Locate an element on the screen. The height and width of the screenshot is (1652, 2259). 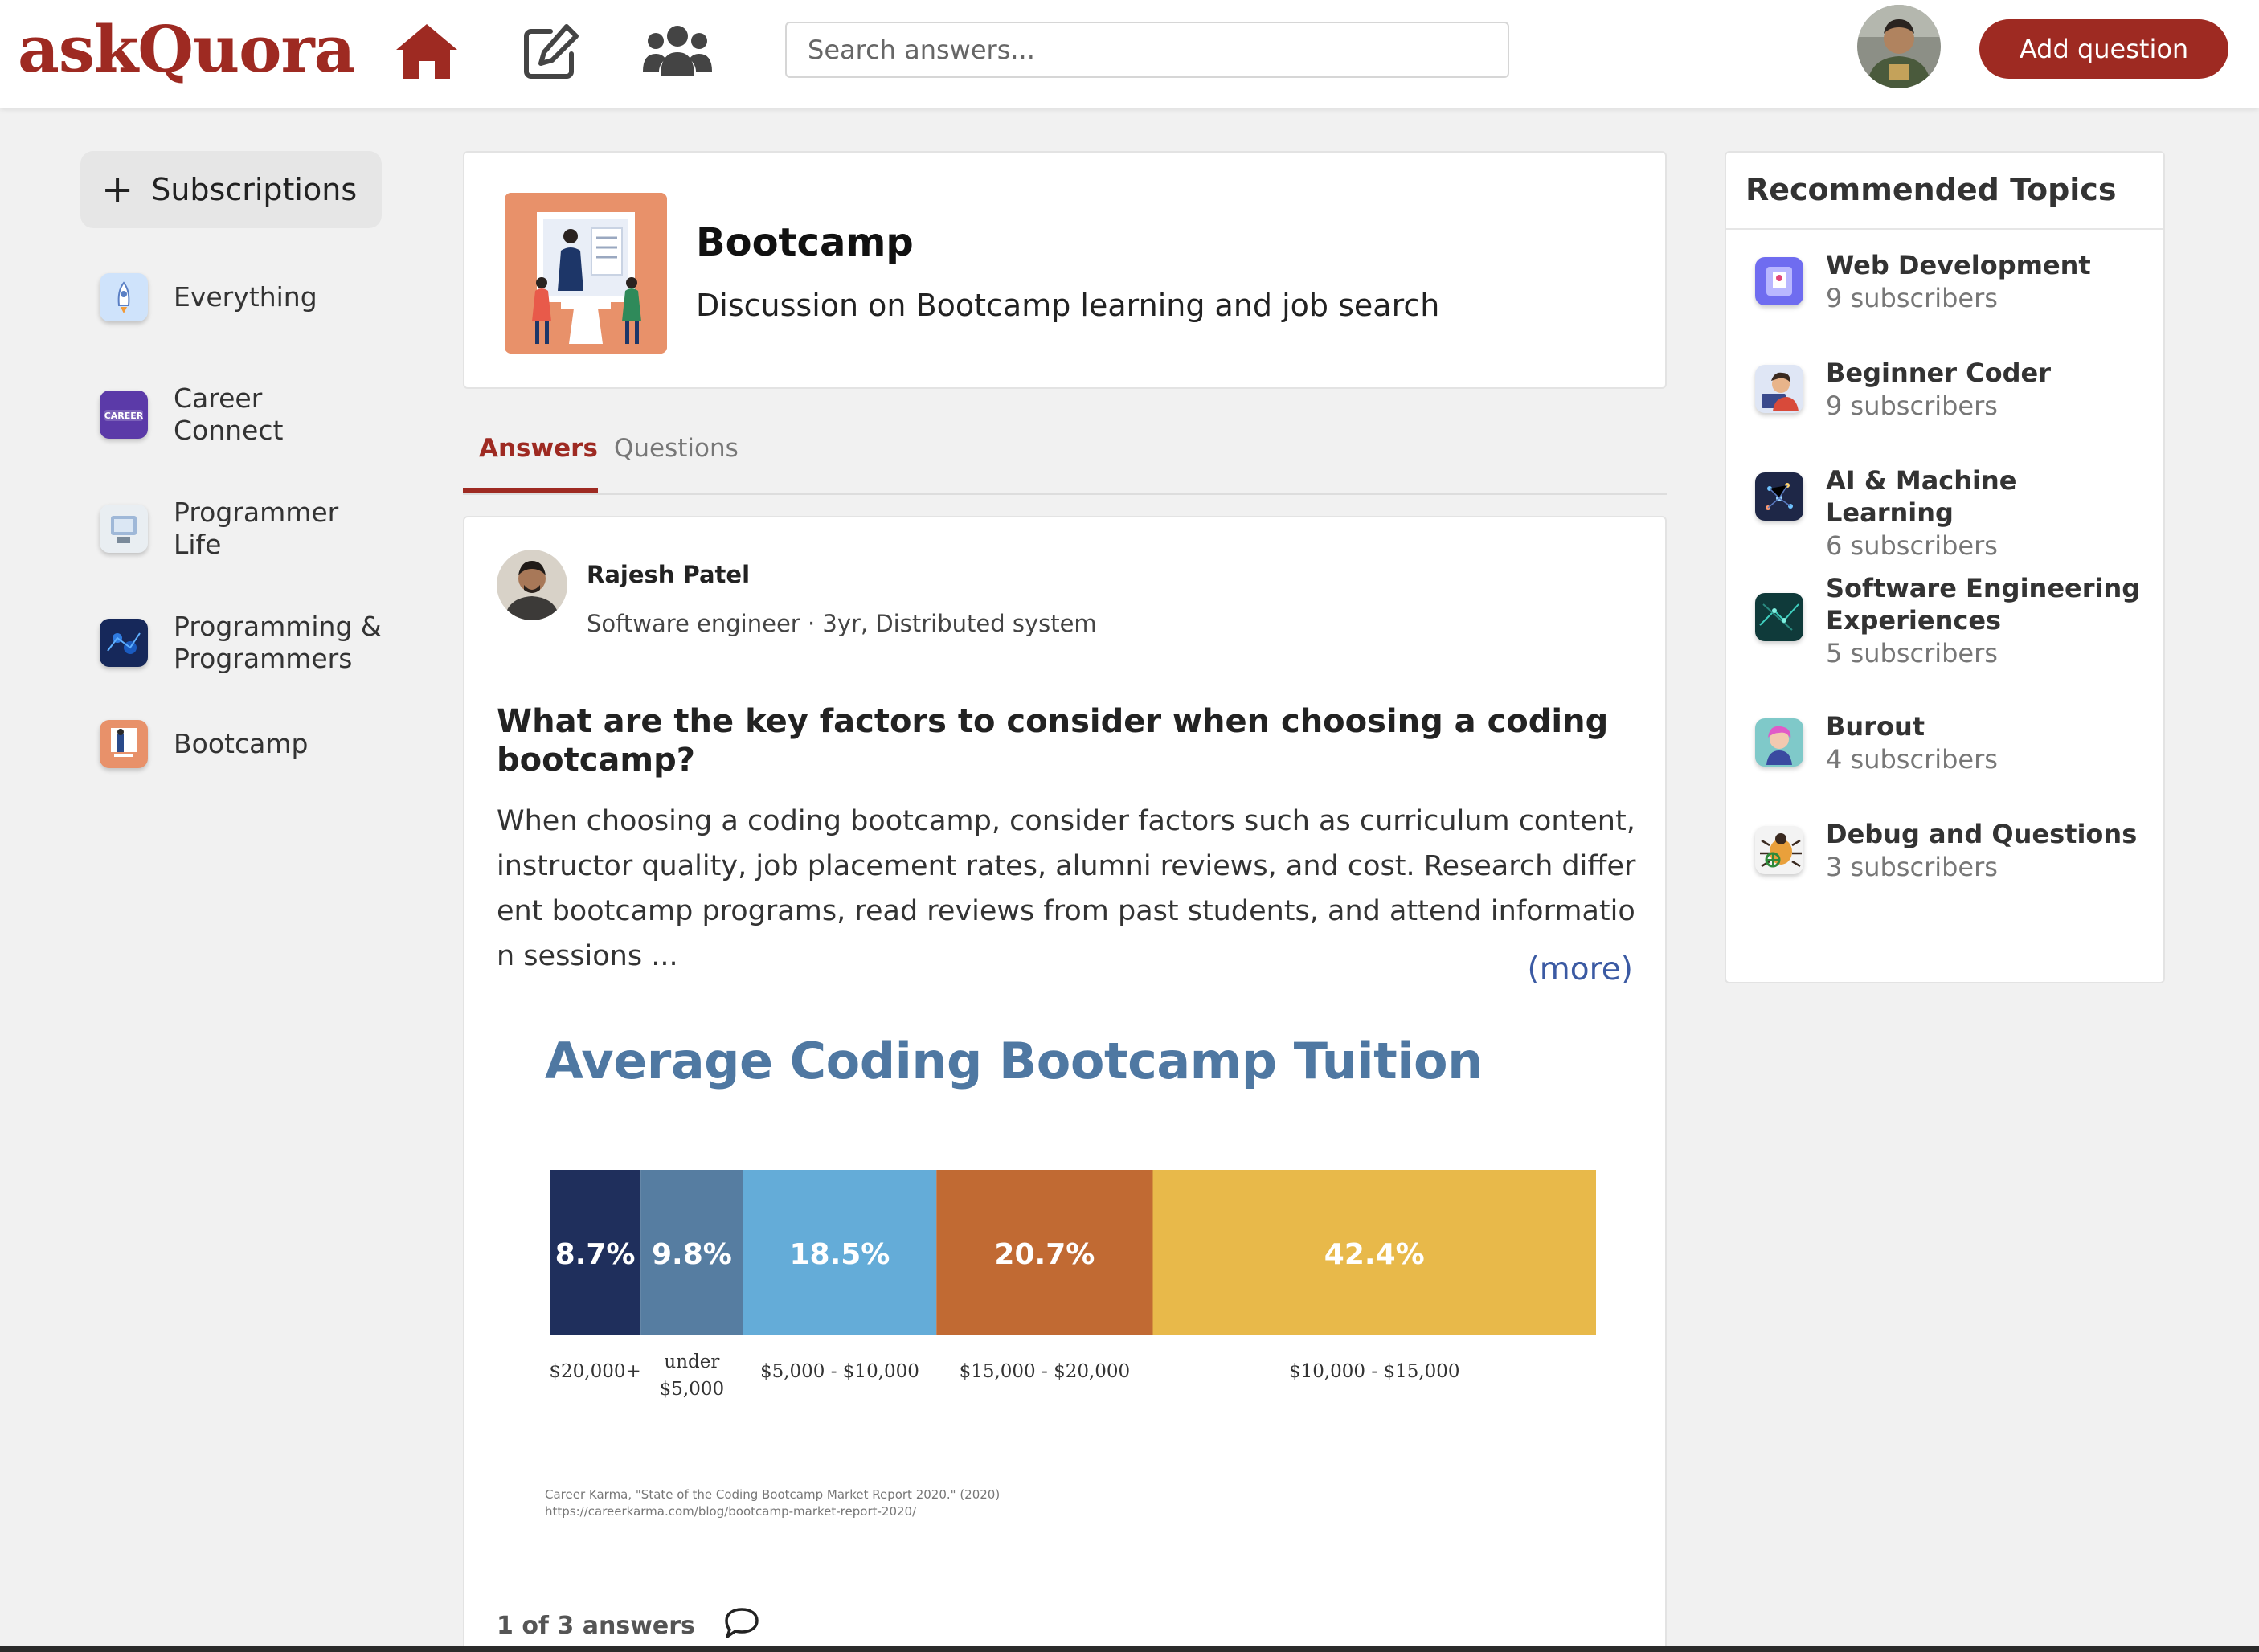
rocket-icon is located at coordinates (124, 297).